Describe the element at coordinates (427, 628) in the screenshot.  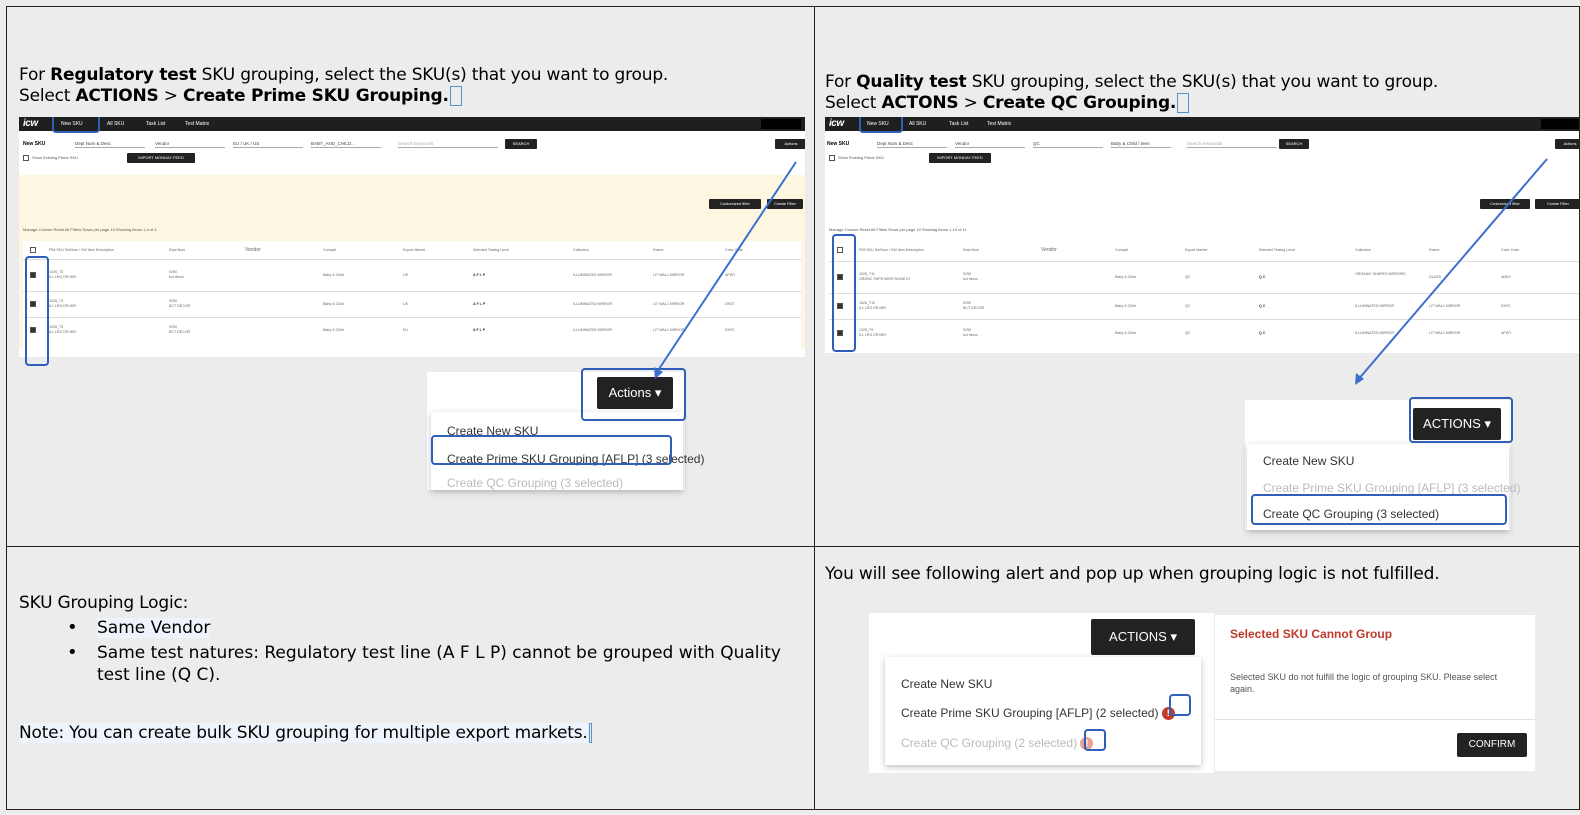
I see `logic-item: Same Vendor` at that location.